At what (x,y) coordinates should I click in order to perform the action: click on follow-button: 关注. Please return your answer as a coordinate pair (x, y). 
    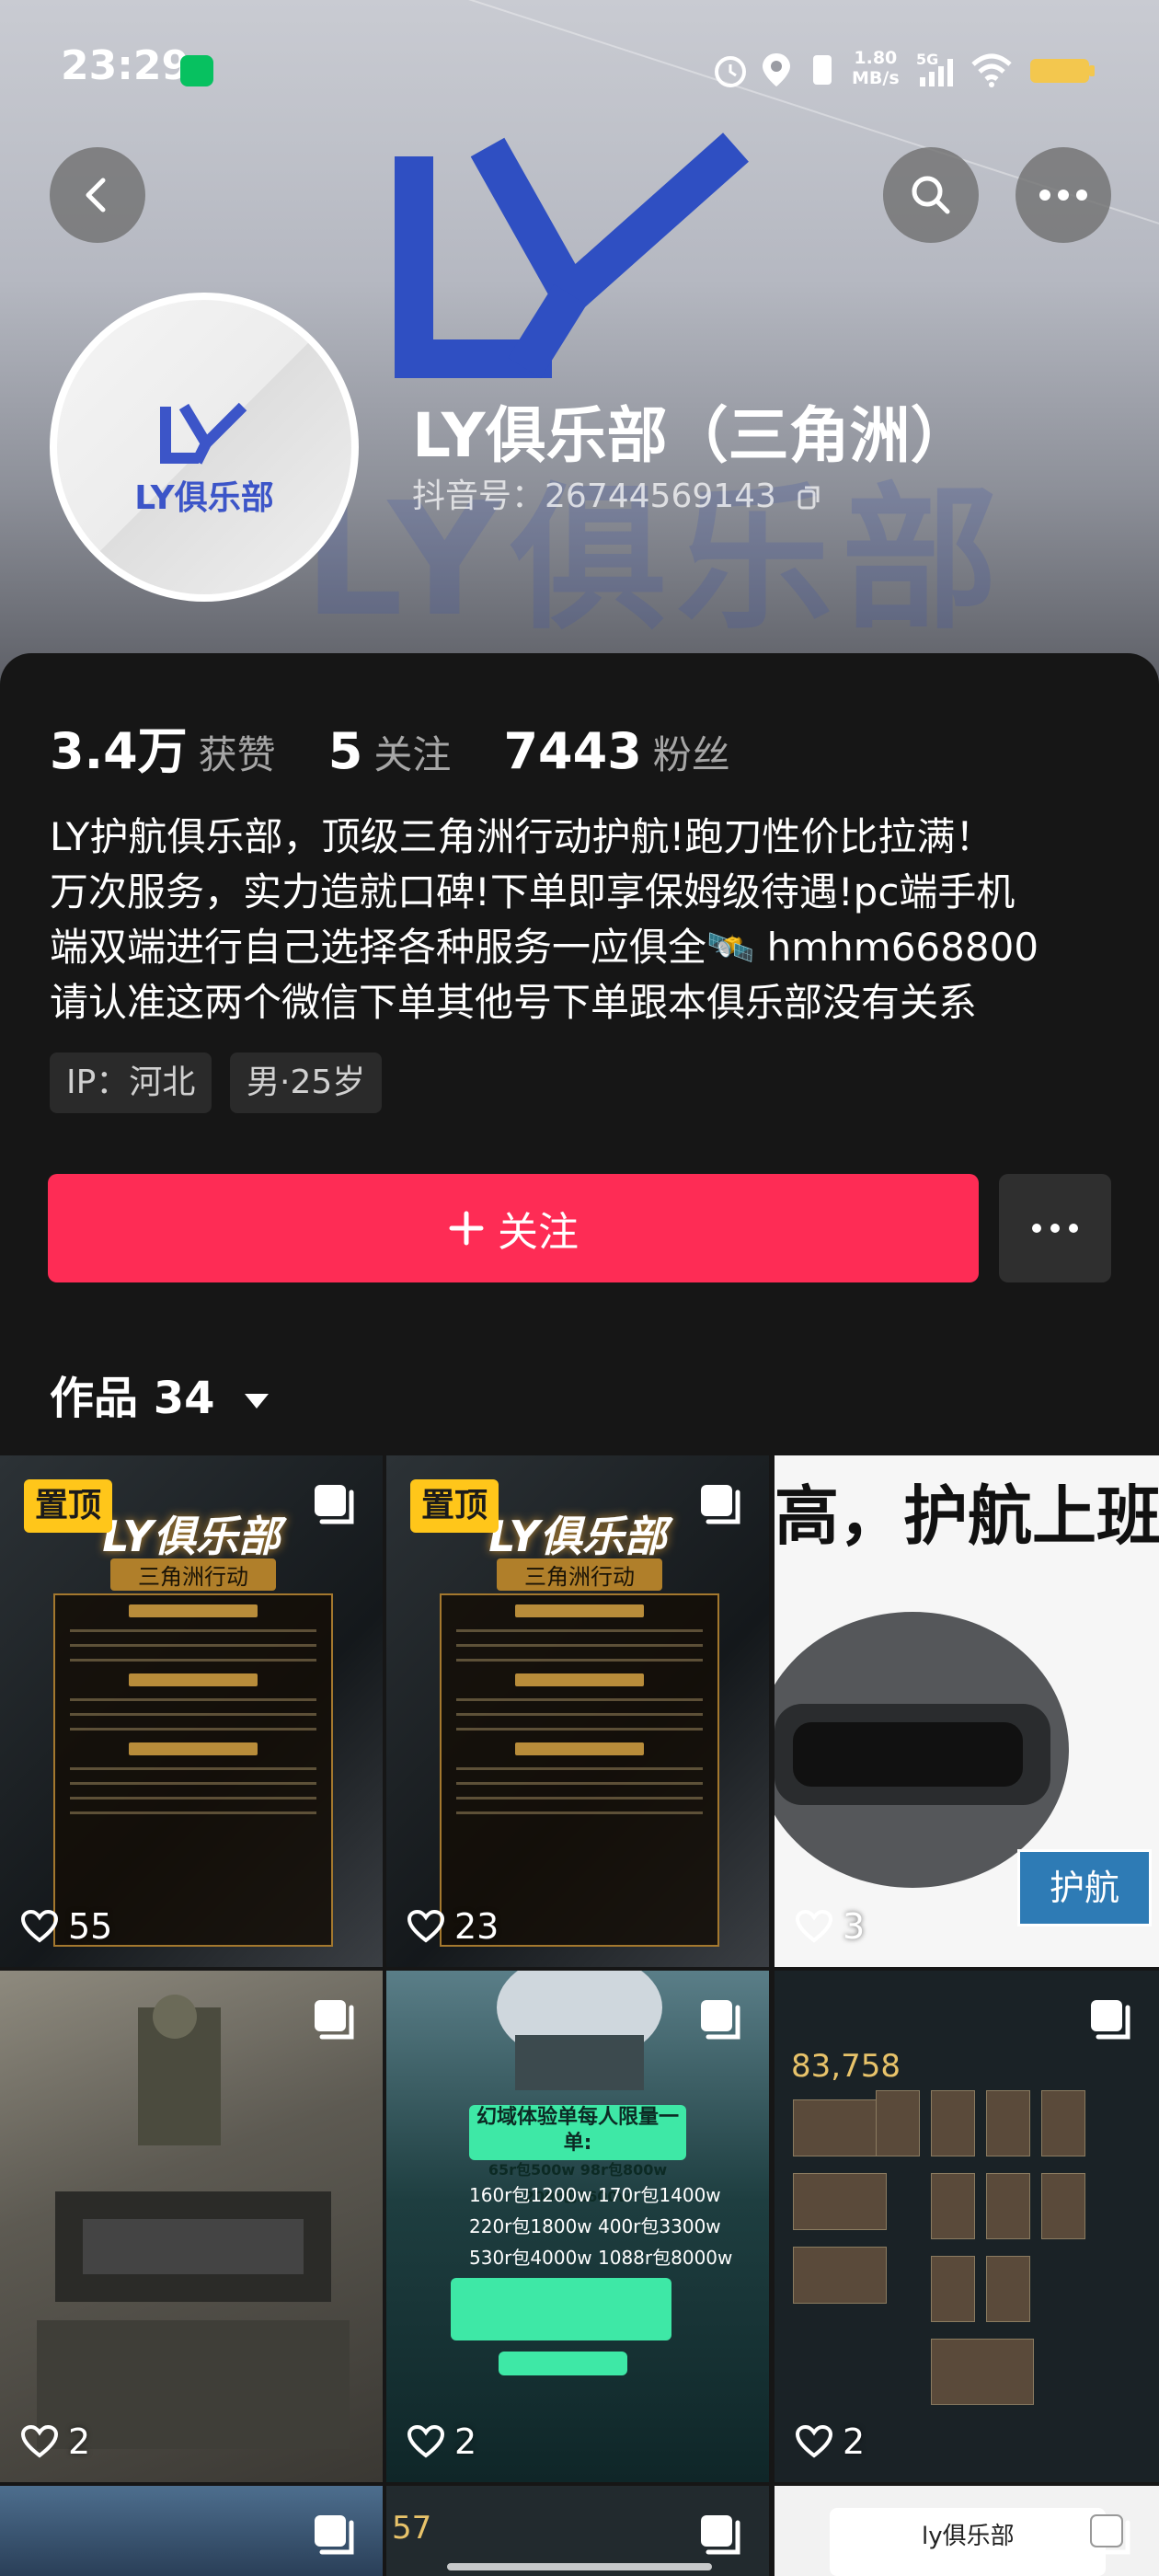
    Looking at the image, I should click on (513, 1228).